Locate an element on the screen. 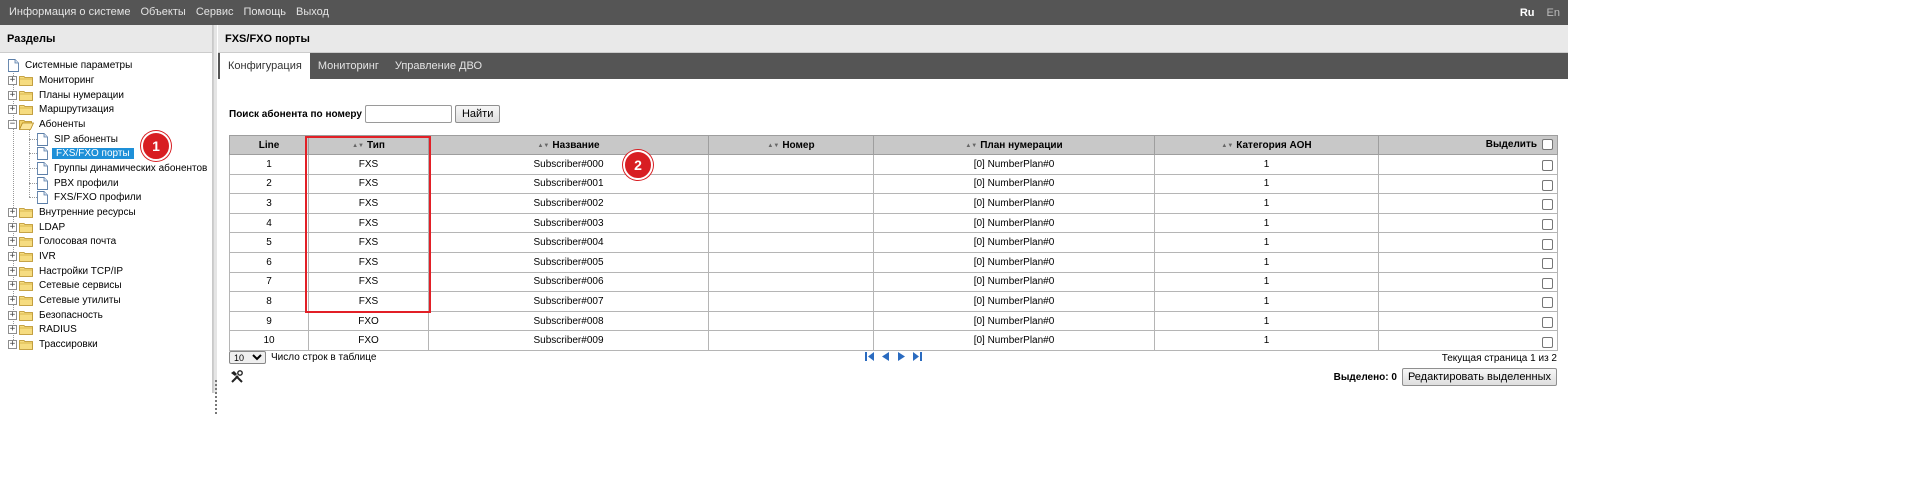  sidebar-item: + Безопасность is located at coordinates (56, 315).